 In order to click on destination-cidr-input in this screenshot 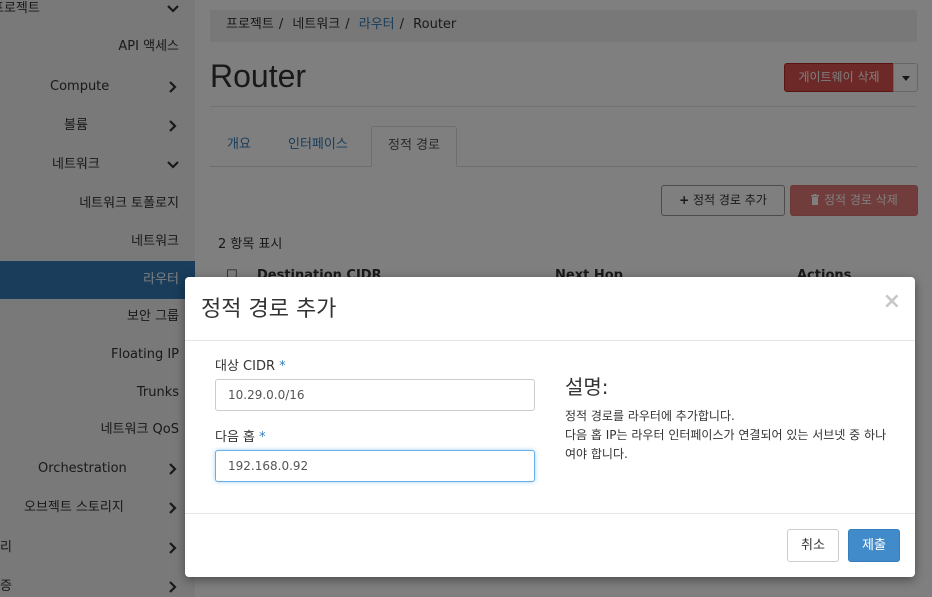, I will do `click(375, 395)`.